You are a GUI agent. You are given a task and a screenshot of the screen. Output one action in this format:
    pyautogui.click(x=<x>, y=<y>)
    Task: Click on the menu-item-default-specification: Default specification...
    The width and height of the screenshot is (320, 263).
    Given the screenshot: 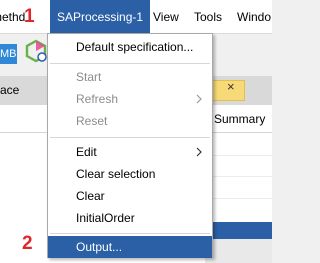 What is the action you would take?
    pyautogui.click(x=130, y=47)
    